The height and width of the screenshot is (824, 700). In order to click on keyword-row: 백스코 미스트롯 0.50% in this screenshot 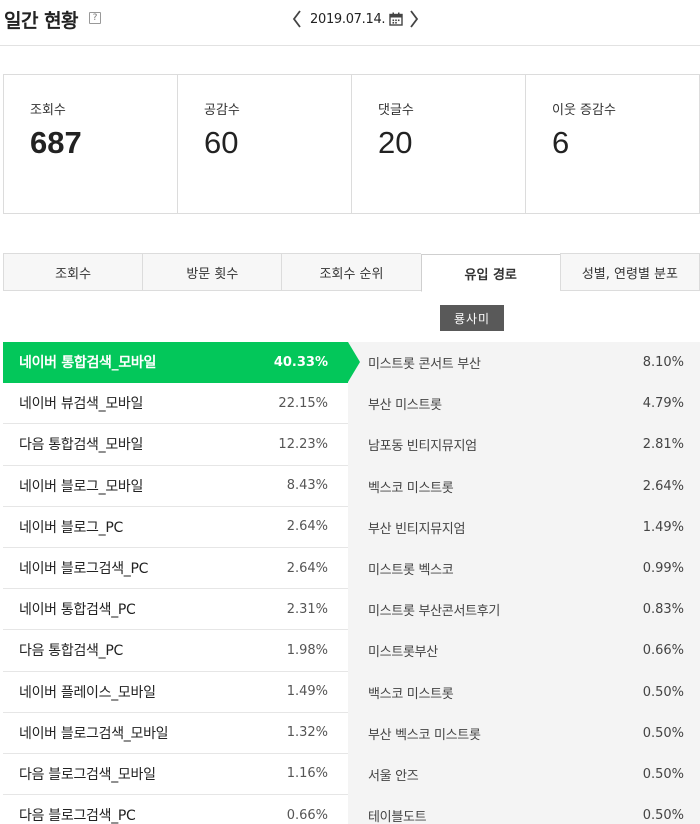, I will do `click(524, 692)`.